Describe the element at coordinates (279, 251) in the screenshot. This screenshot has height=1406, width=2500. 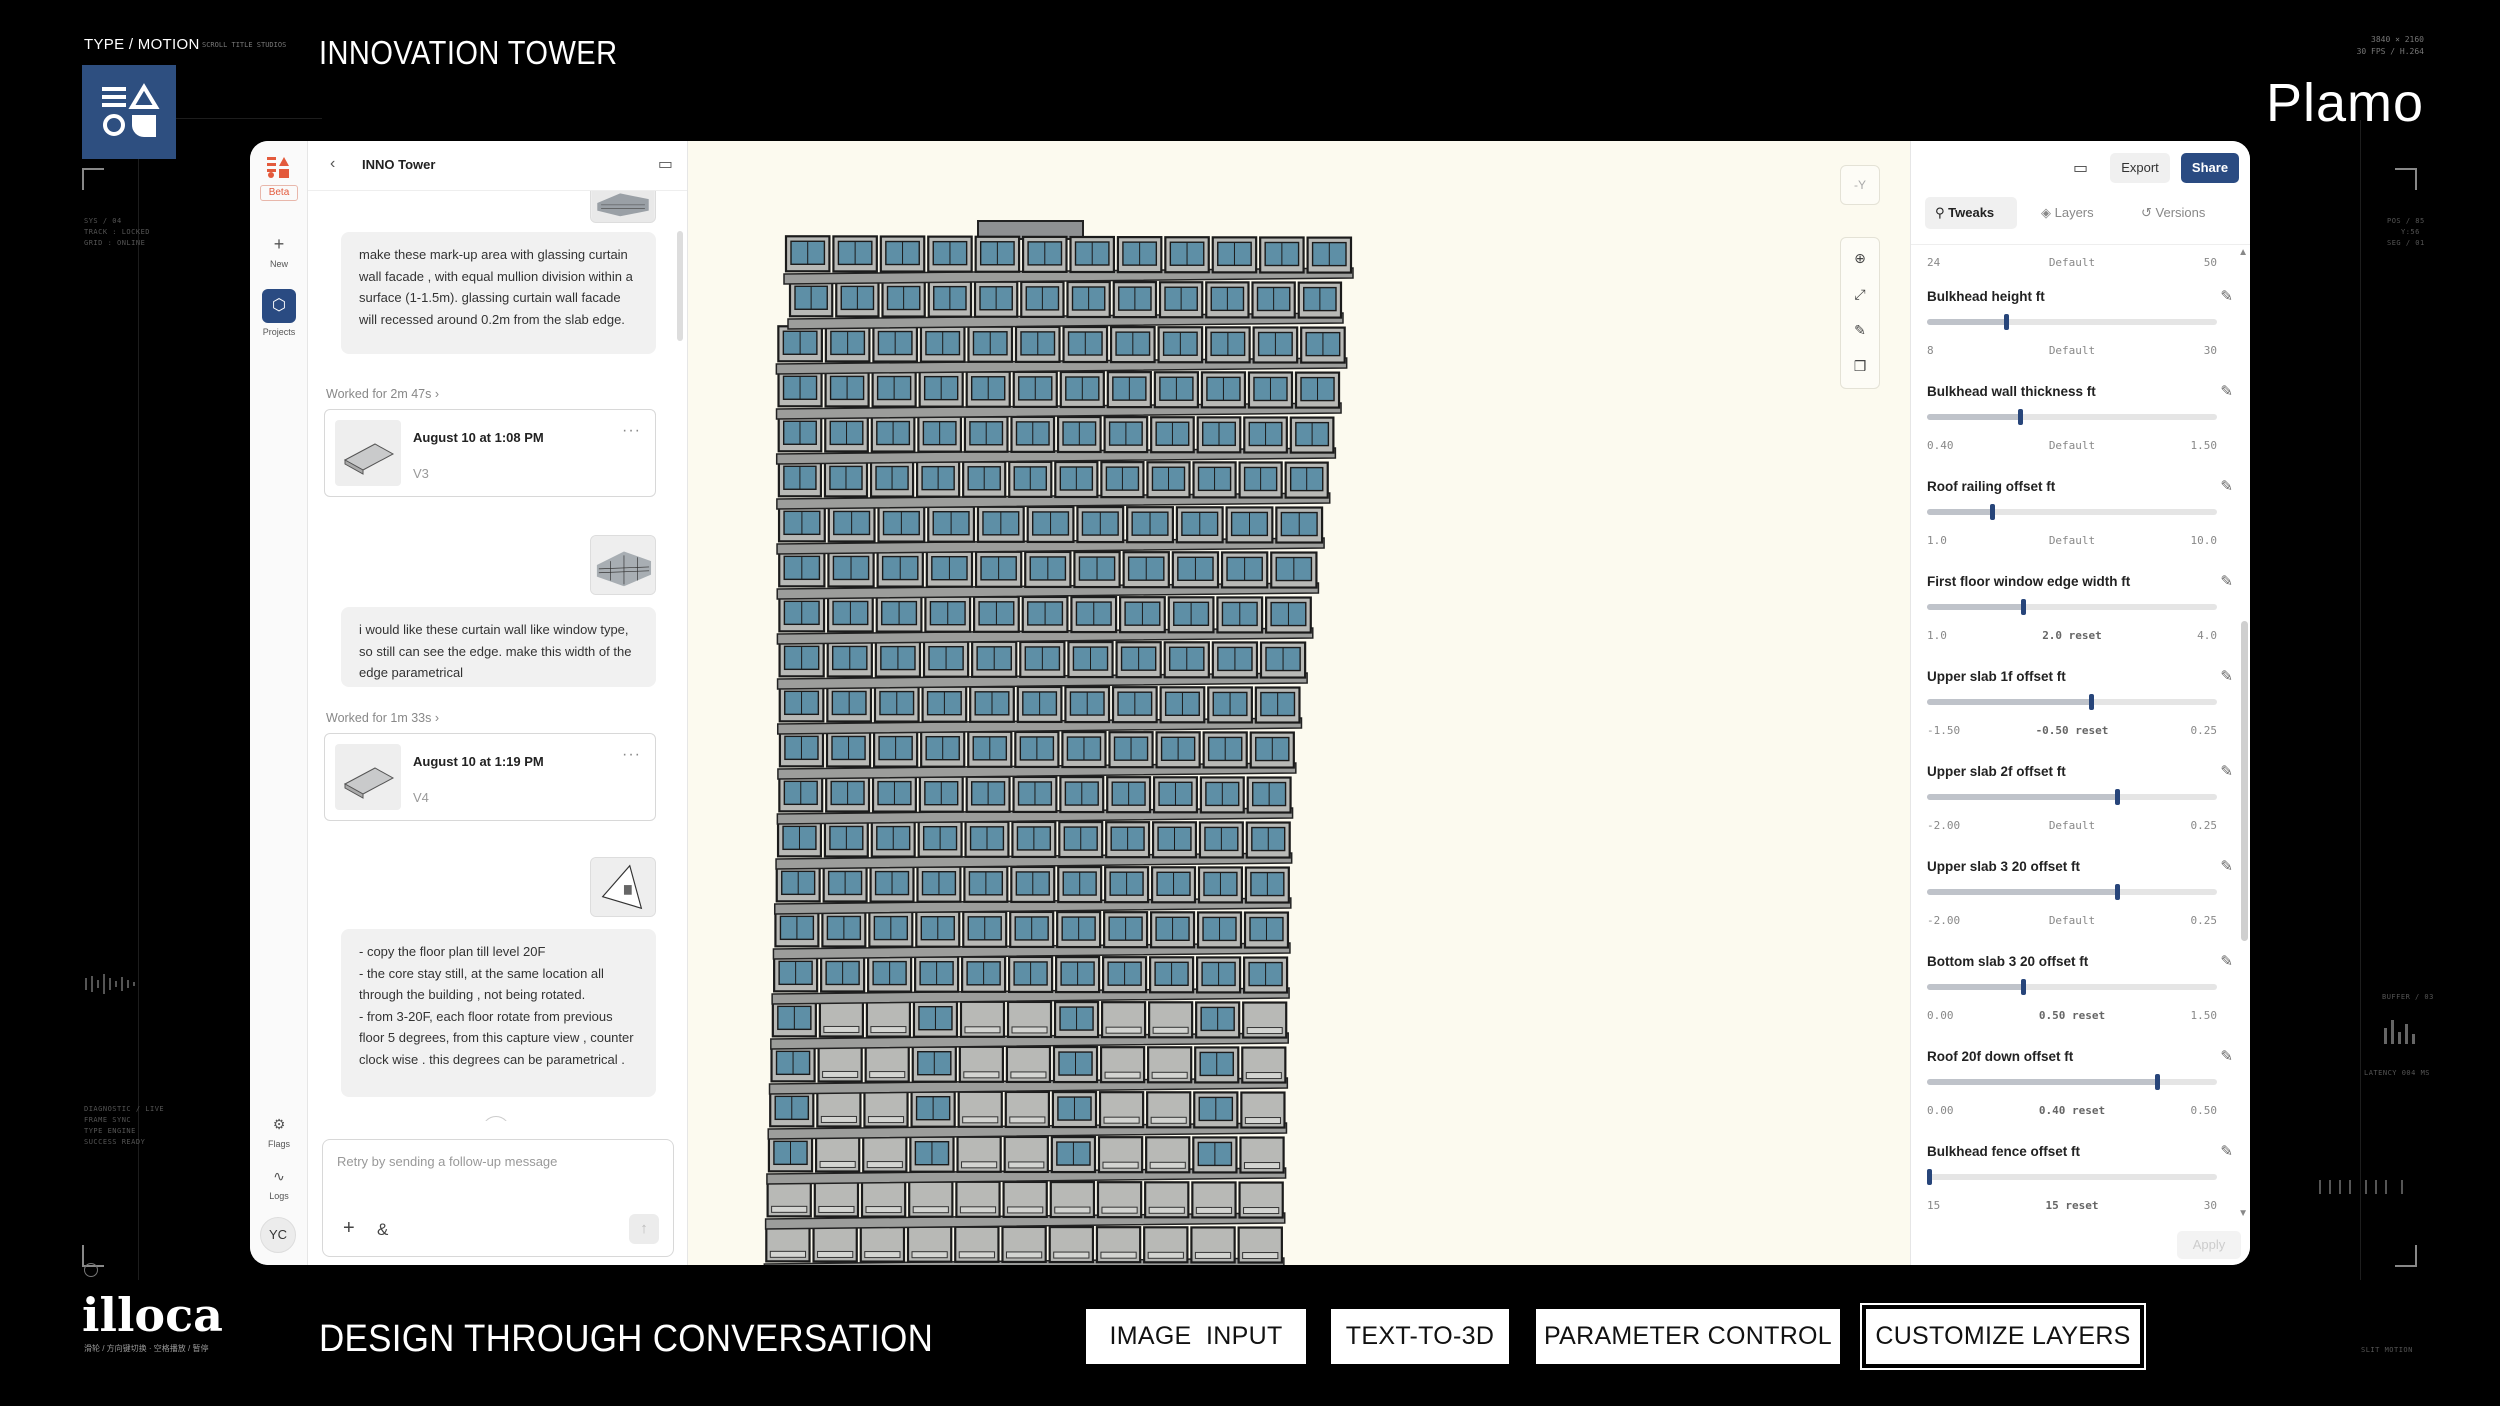
I see `new-button: + New` at that location.